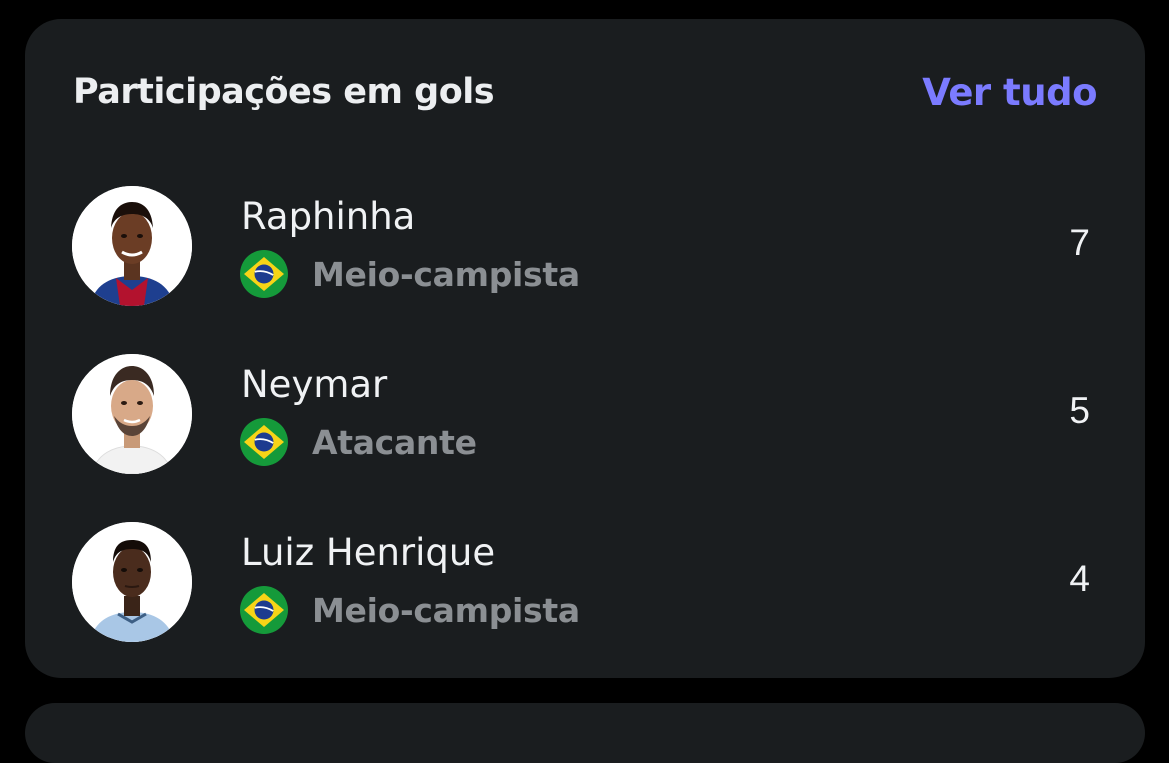  Describe the element at coordinates (1079, 410) in the screenshot. I see `goal-participation-count: 5` at that location.